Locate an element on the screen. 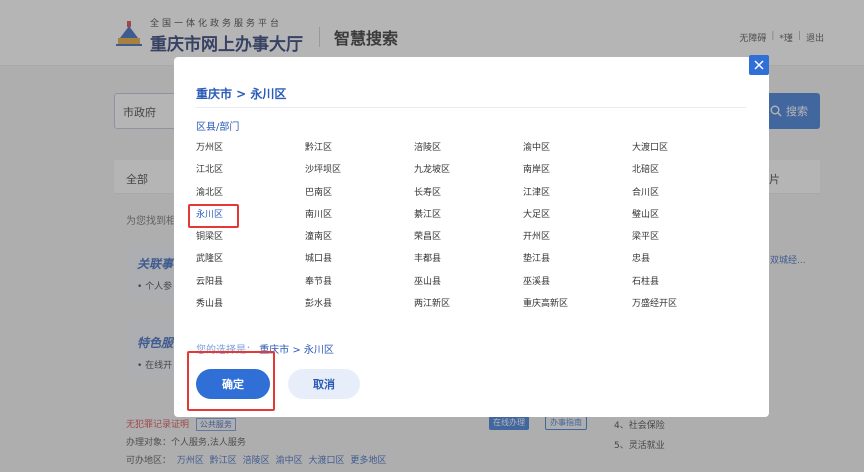 Image resolution: width=864 pixels, height=472 pixels. district-option: 秀山县 is located at coordinates (250, 308).